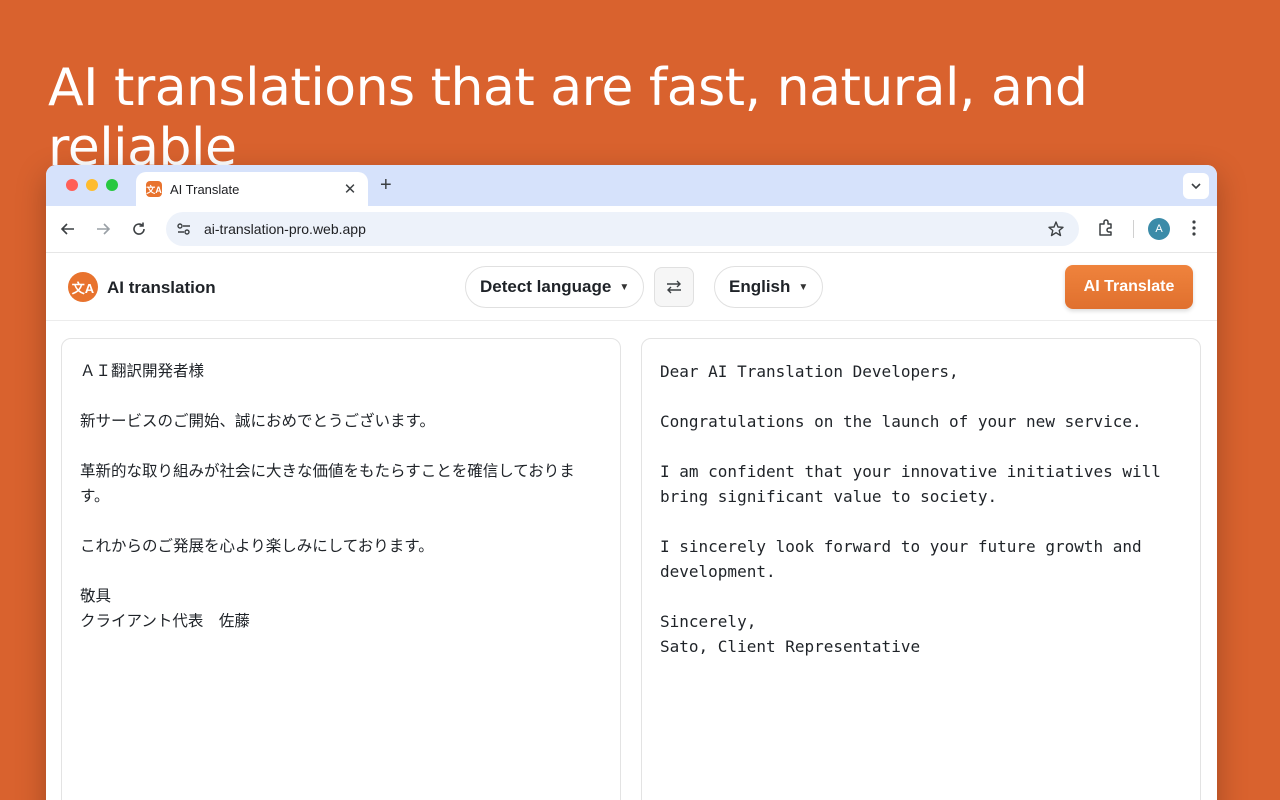 The image size is (1280, 800). I want to click on app-logo-icon: 文A, so click(83, 287).